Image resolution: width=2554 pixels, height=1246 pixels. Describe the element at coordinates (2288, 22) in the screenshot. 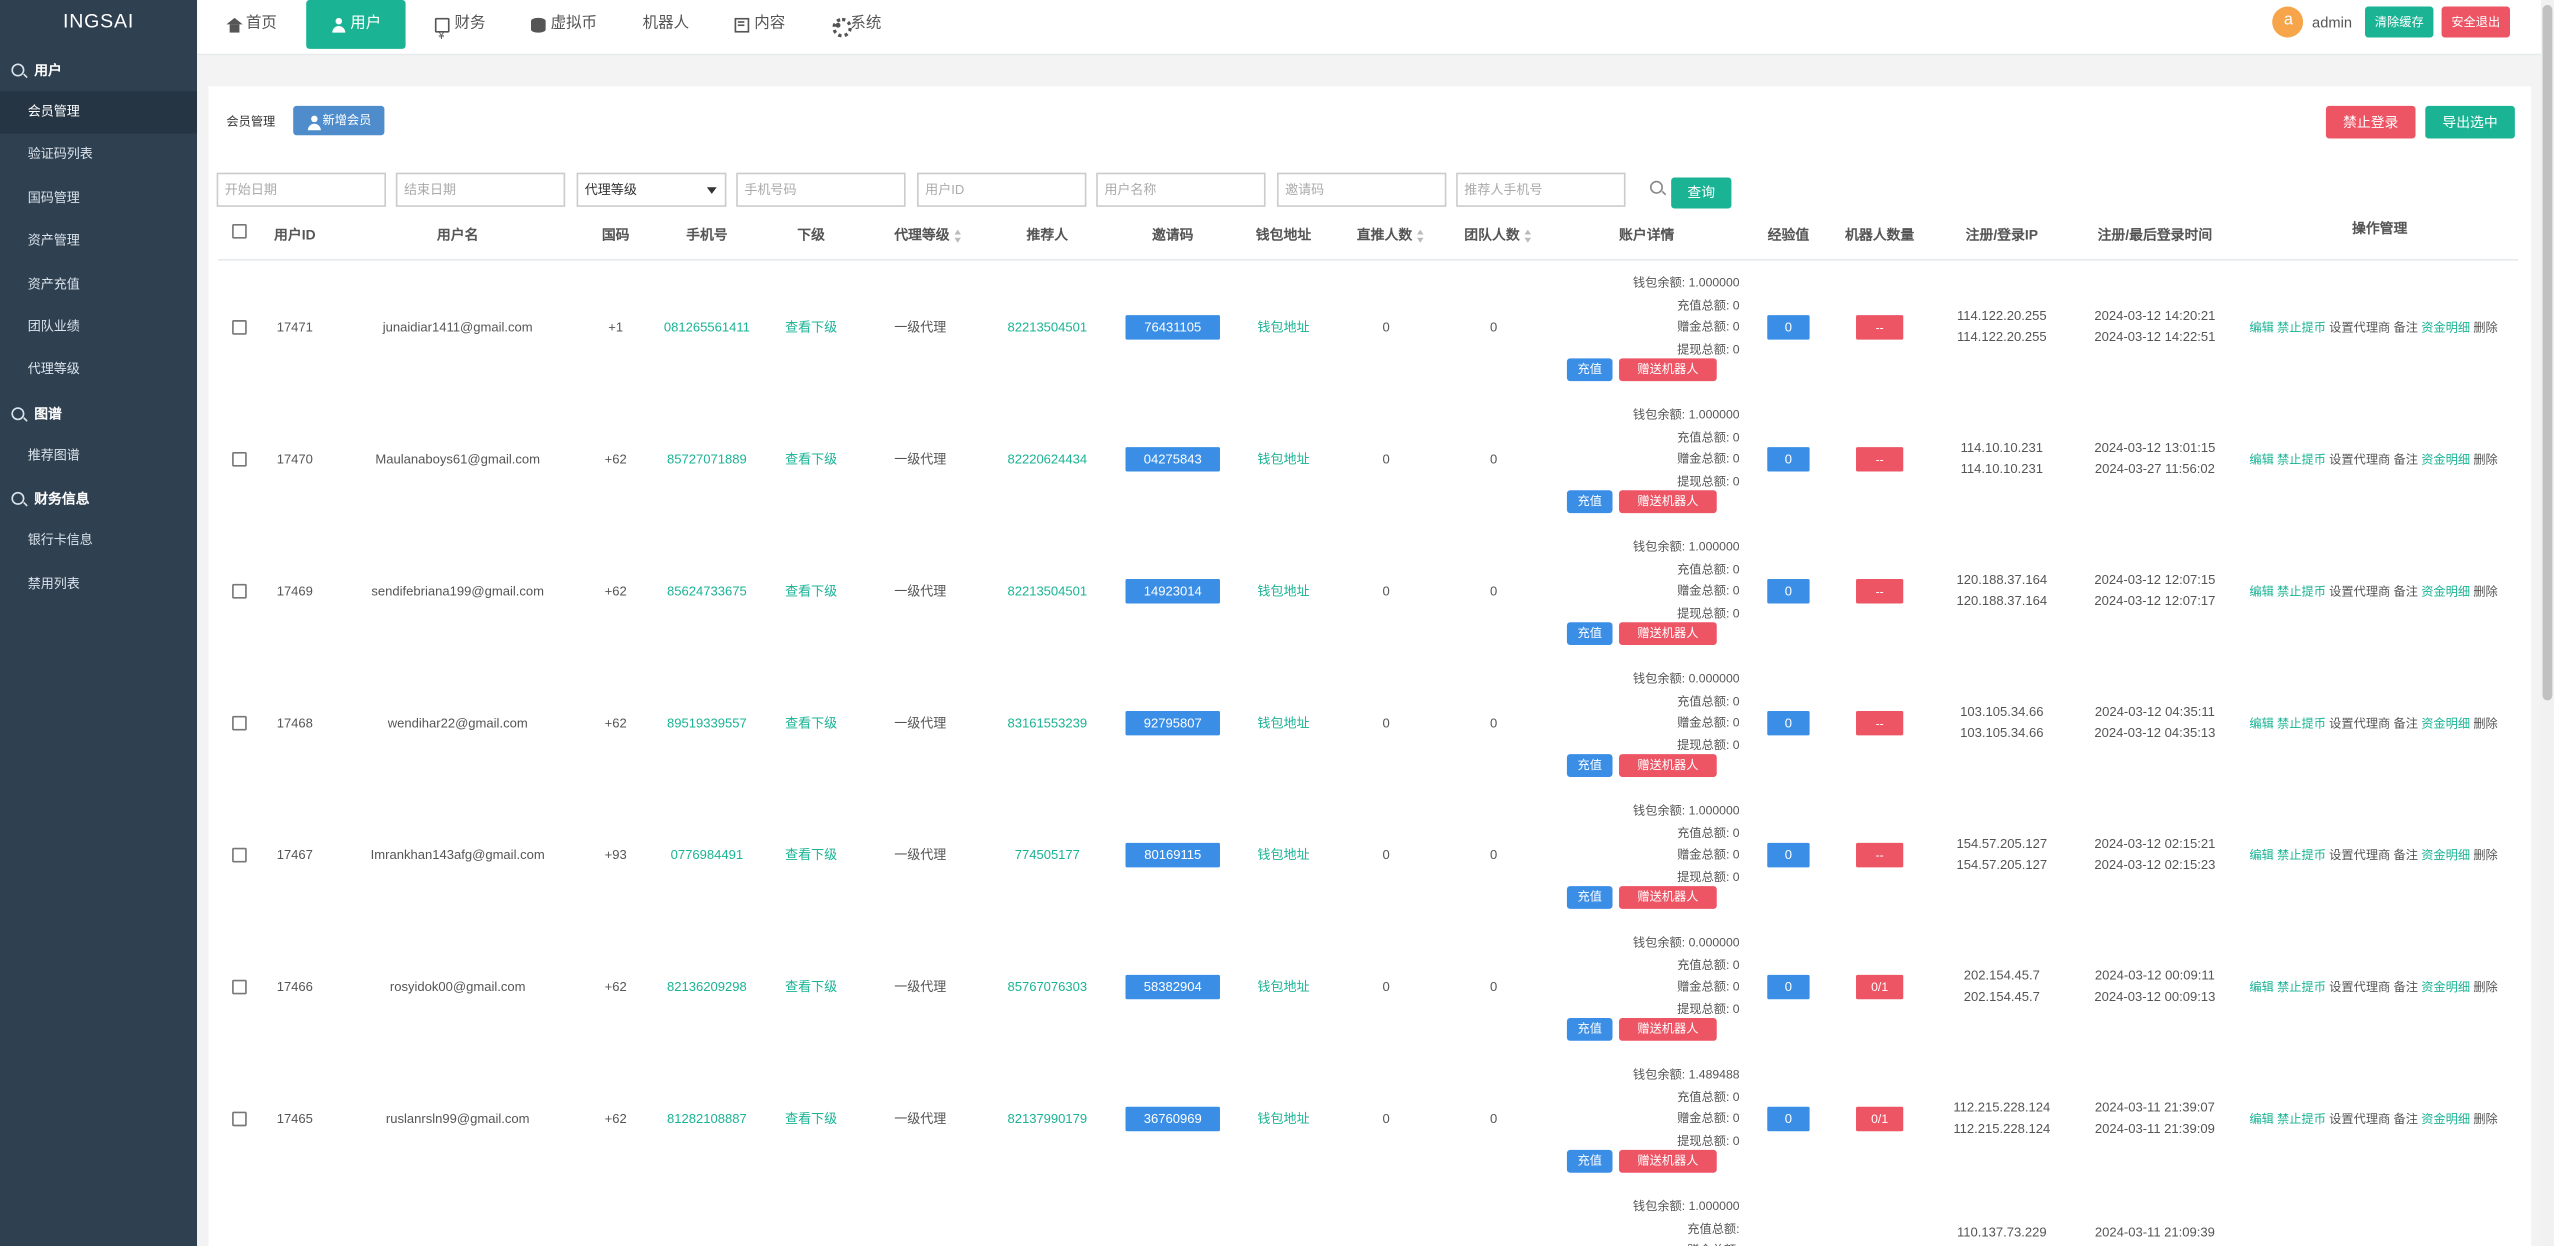

I see `avatar: a` at that location.